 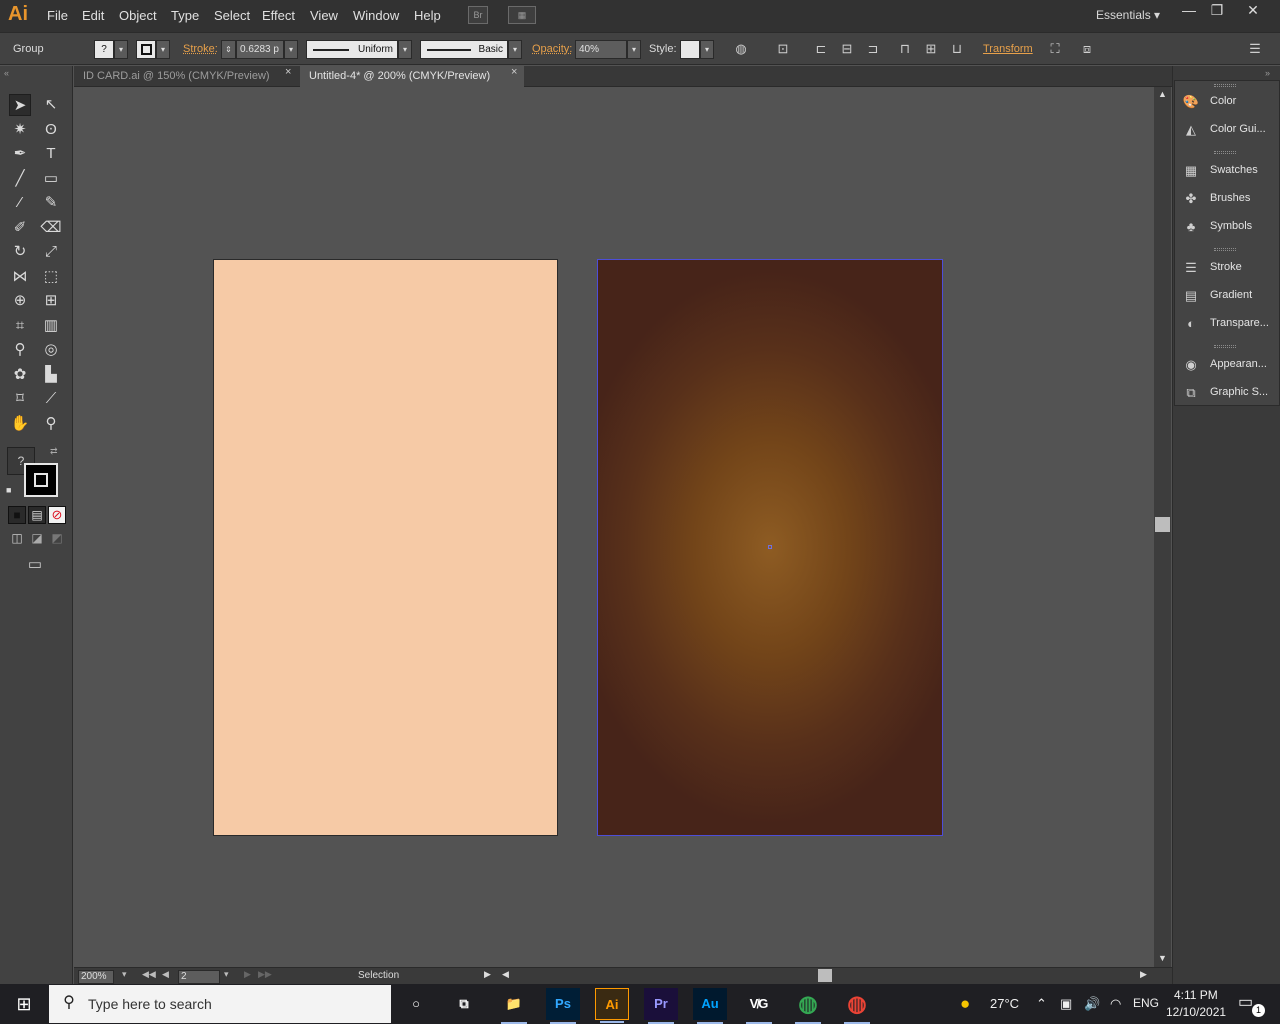 What do you see at coordinates (96, 977) in the screenshot?
I see `zoom-input: 200%` at bounding box center [96, 977].